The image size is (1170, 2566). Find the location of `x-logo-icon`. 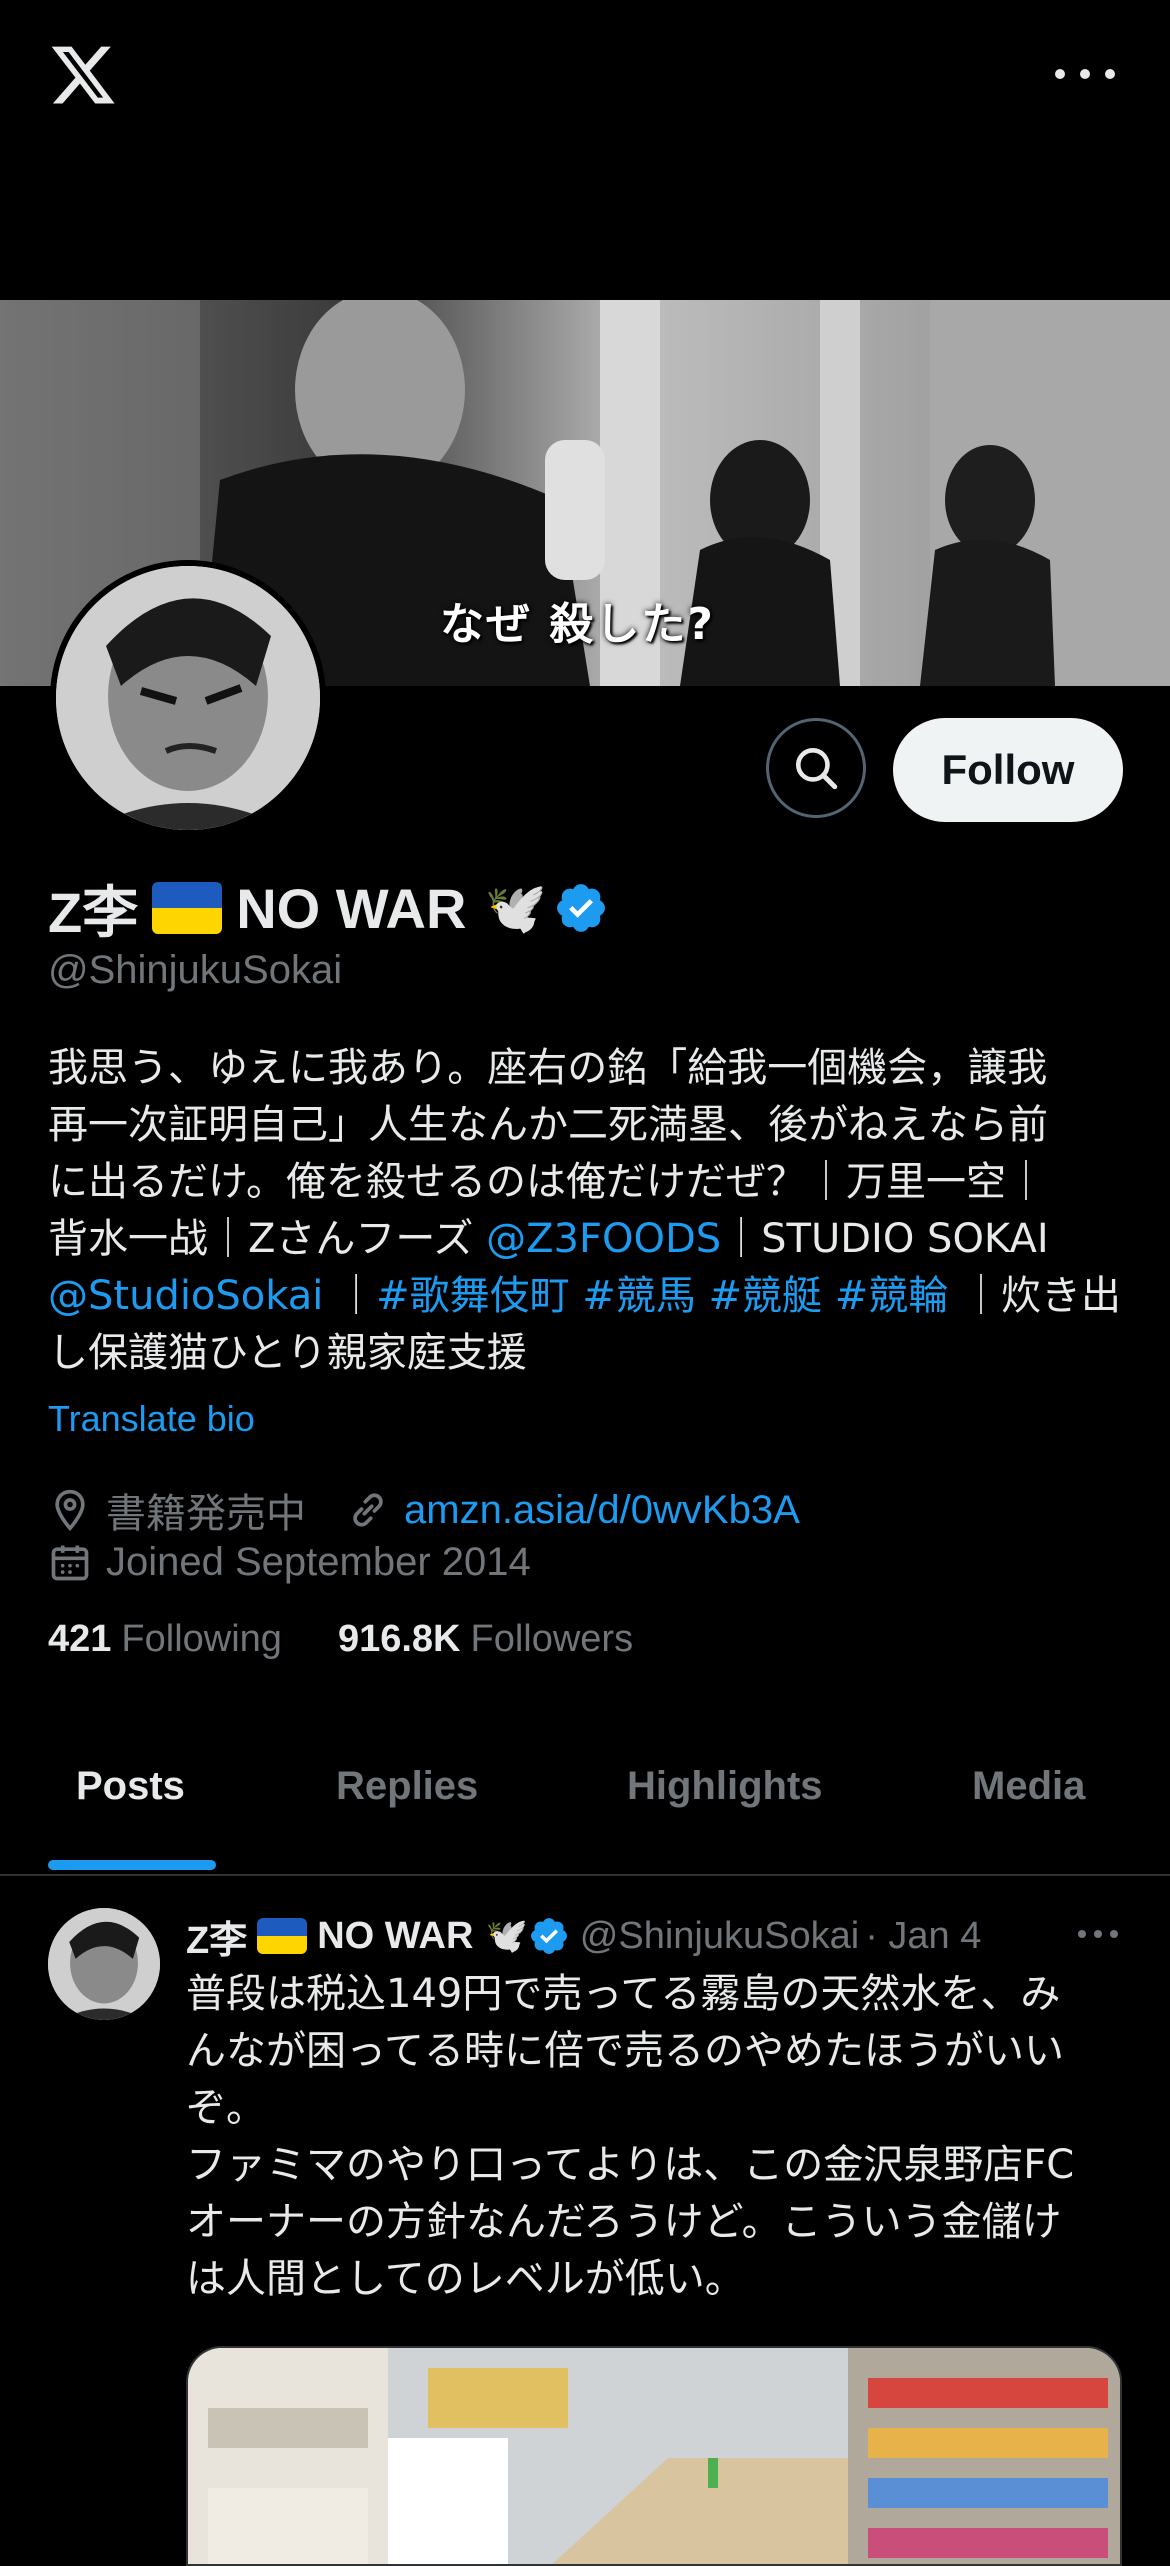

x-logo-icon is located at coordinates (83, 75).